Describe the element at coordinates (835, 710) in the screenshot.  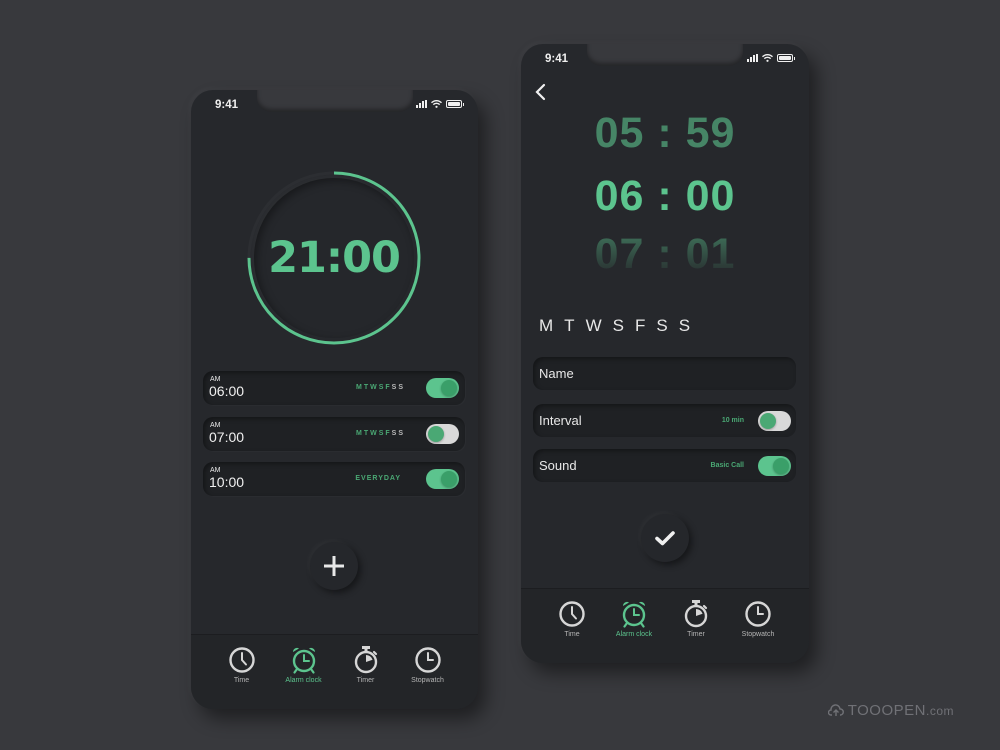
I see `cloud-upload-icon` at that location.